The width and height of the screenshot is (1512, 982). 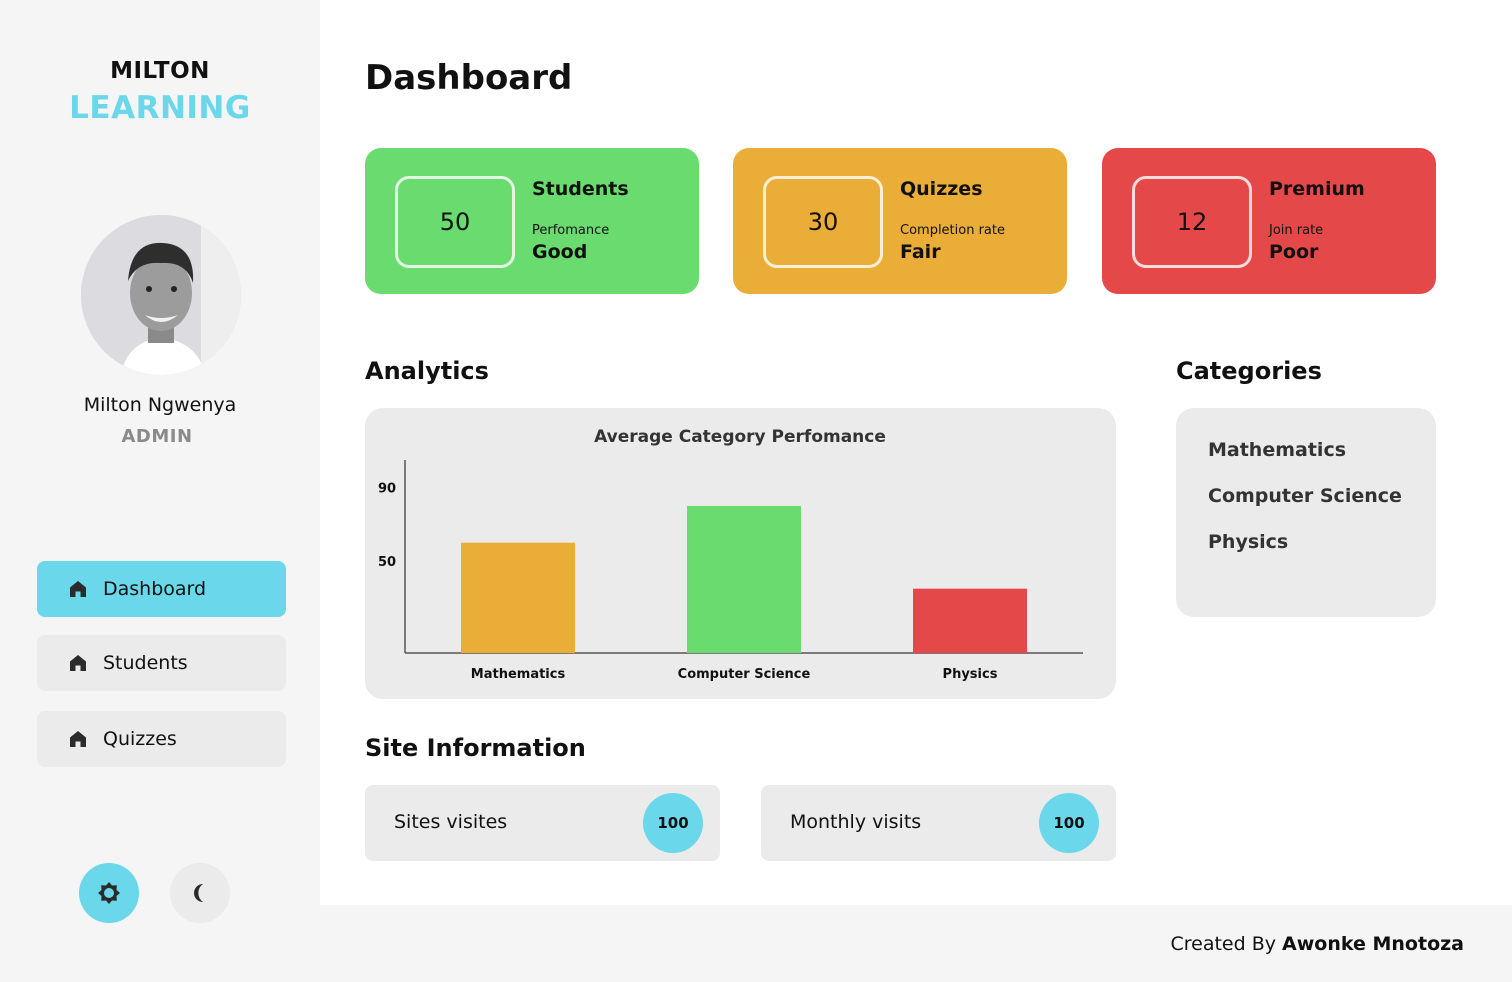 What do you see at coordinates (1373, 944) in the screenshot?
I see `footer-author: Awonke Mnotoza` at bounding box center [1373, 944].